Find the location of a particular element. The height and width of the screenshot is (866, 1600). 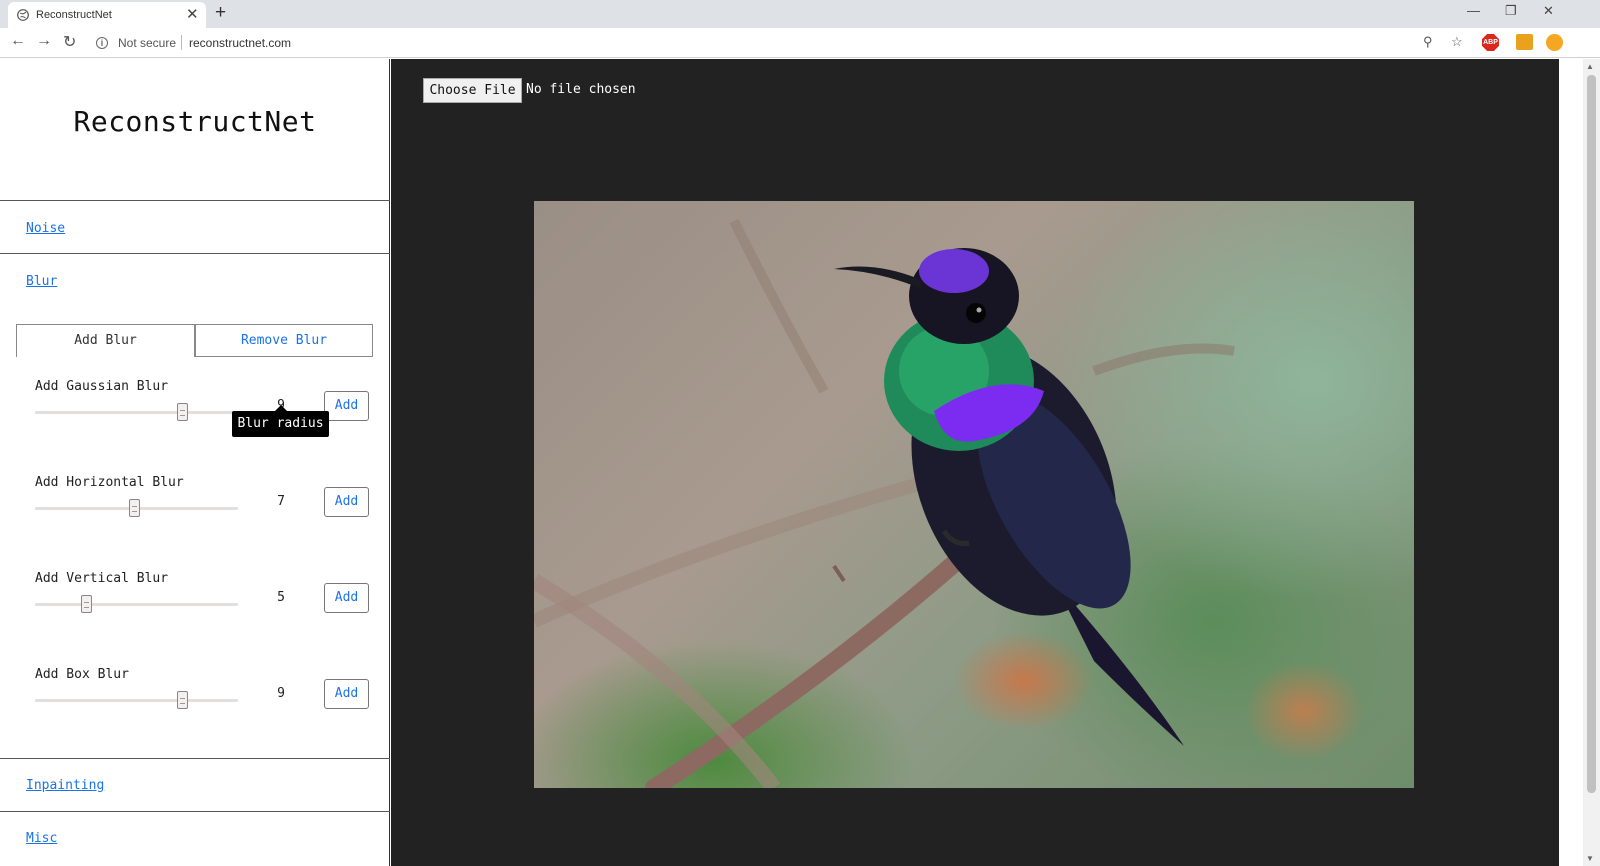

scroll-up-icon: ▲ is located at coordinates (1590, 66).